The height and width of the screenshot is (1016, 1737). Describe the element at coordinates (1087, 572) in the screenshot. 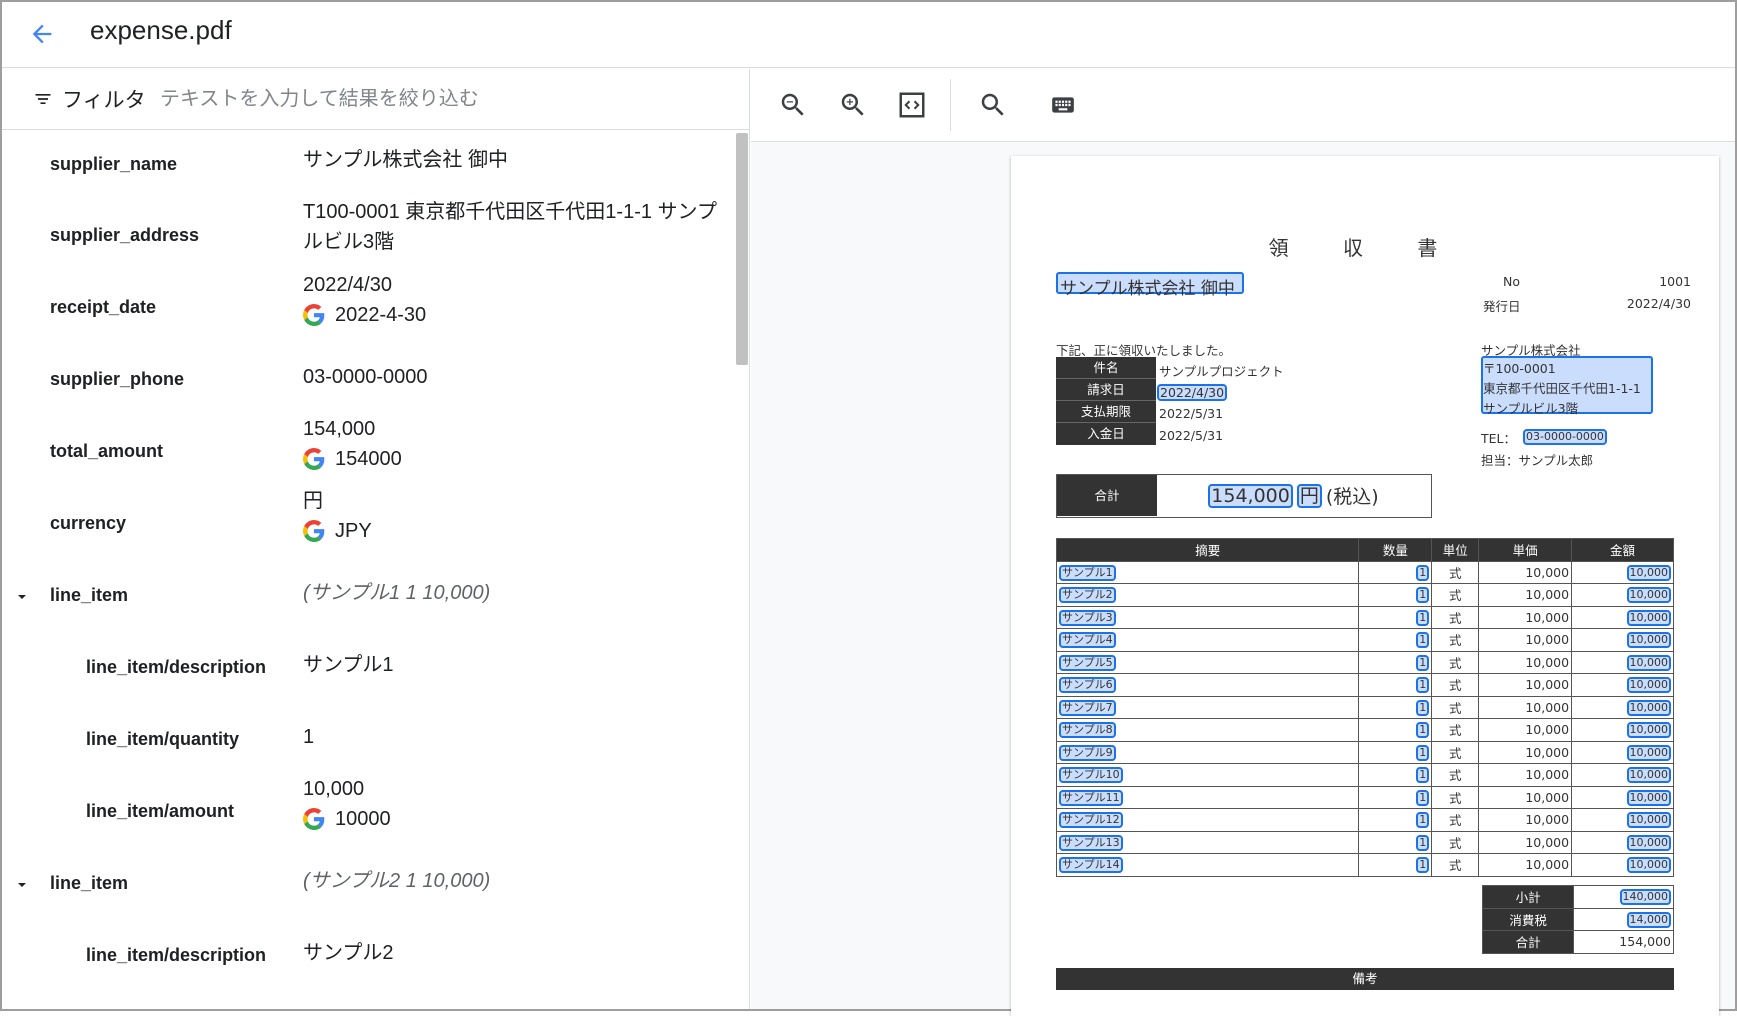

I see `item-description-highlight: サンプル1` at that location.